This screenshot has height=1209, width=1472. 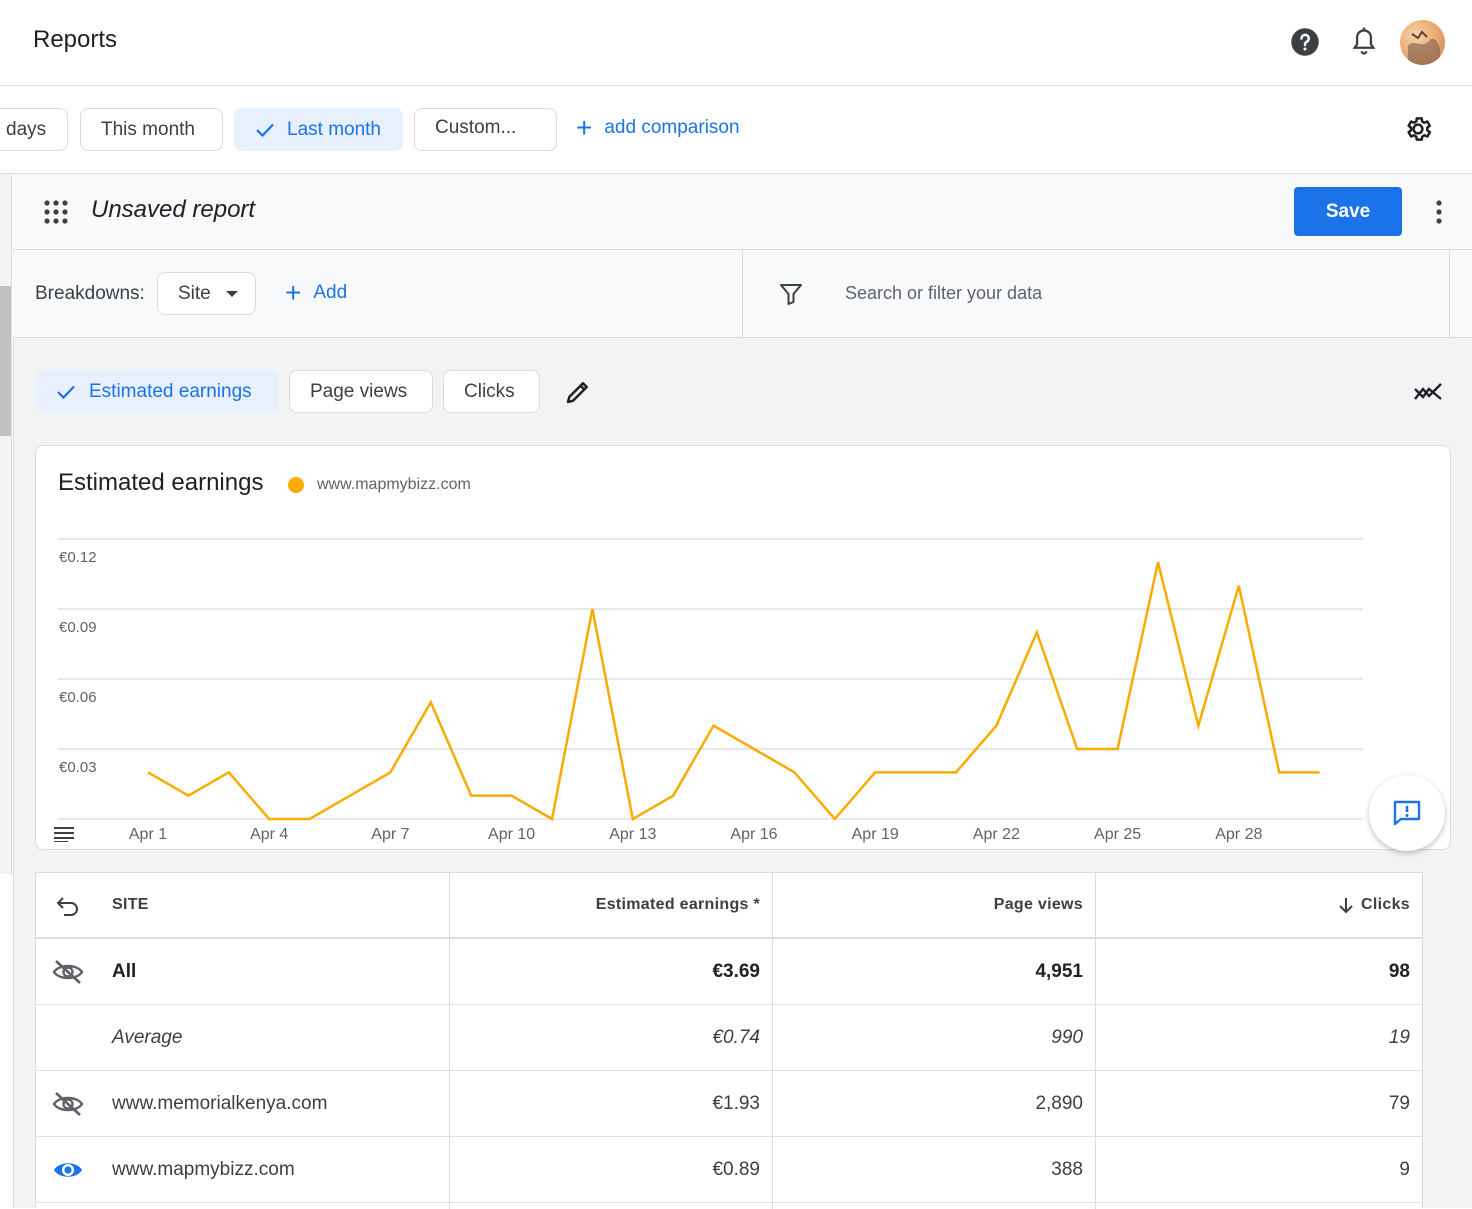 I want to click on breakdown-site-dropdown: Site, so click(x=206, y=293).